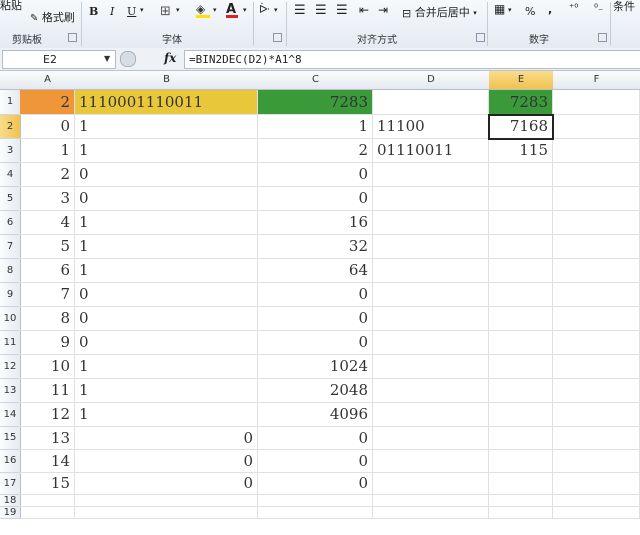 The image size is (640, 535). I want to click on cell-c18, so click(315, 501).